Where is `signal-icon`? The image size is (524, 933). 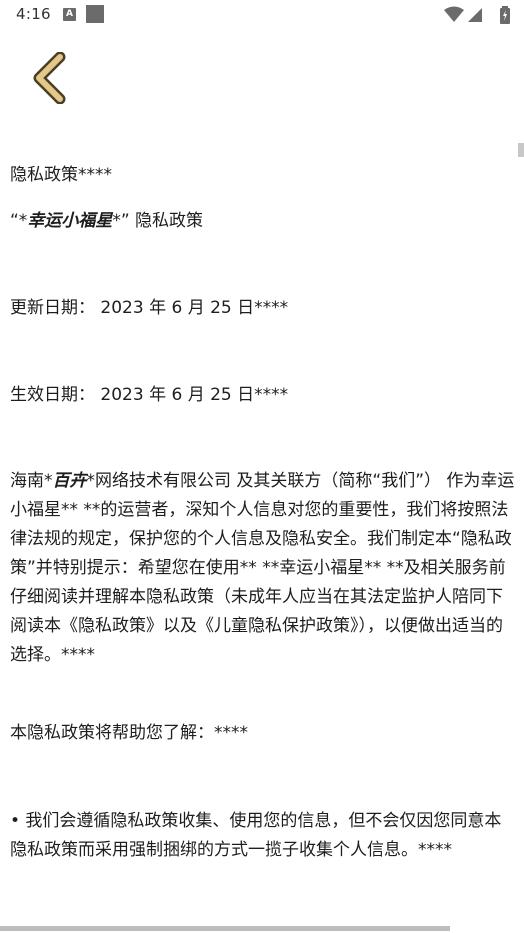 signal-icon is located at coordinates (475, 15).